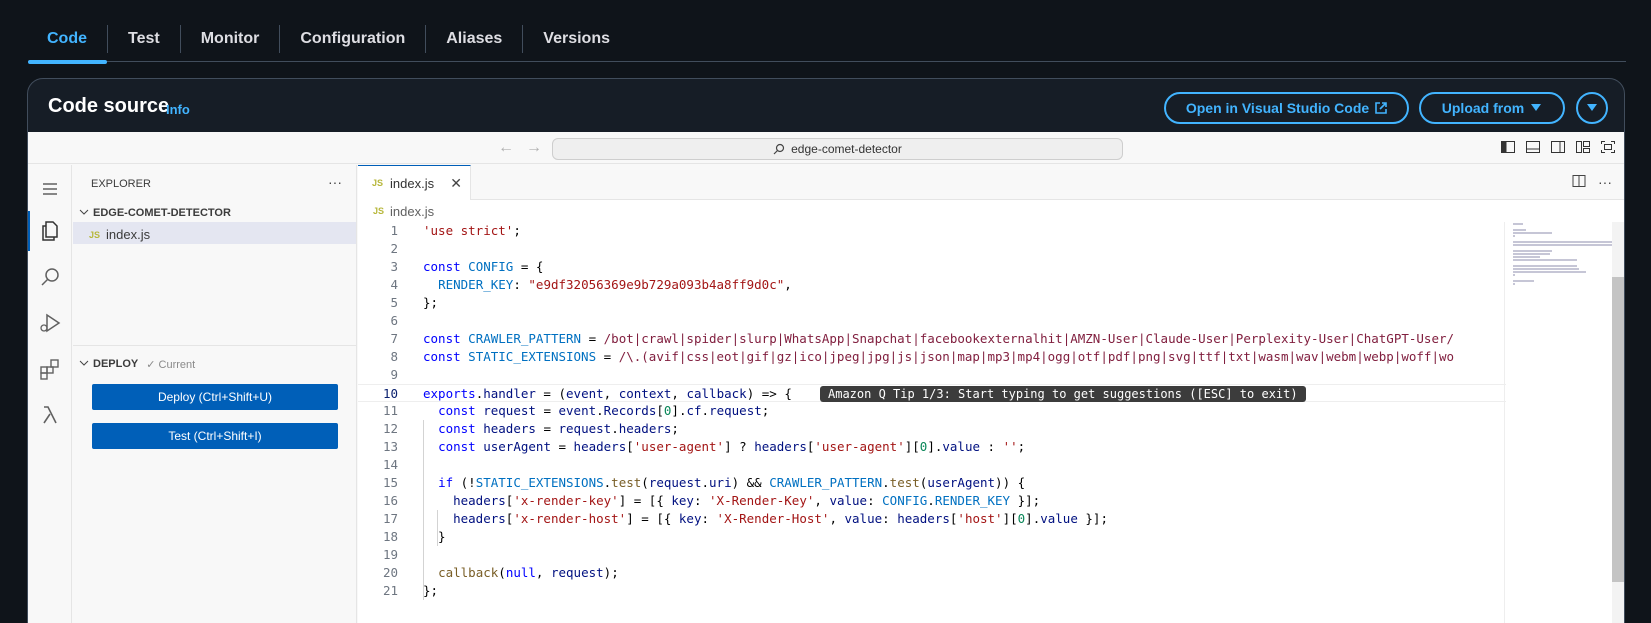 The width and height of the screenshot is (1651, 623). Describe the element at coordinates (178, 109) in the screenshot. I see `info-link: Info` at that location.